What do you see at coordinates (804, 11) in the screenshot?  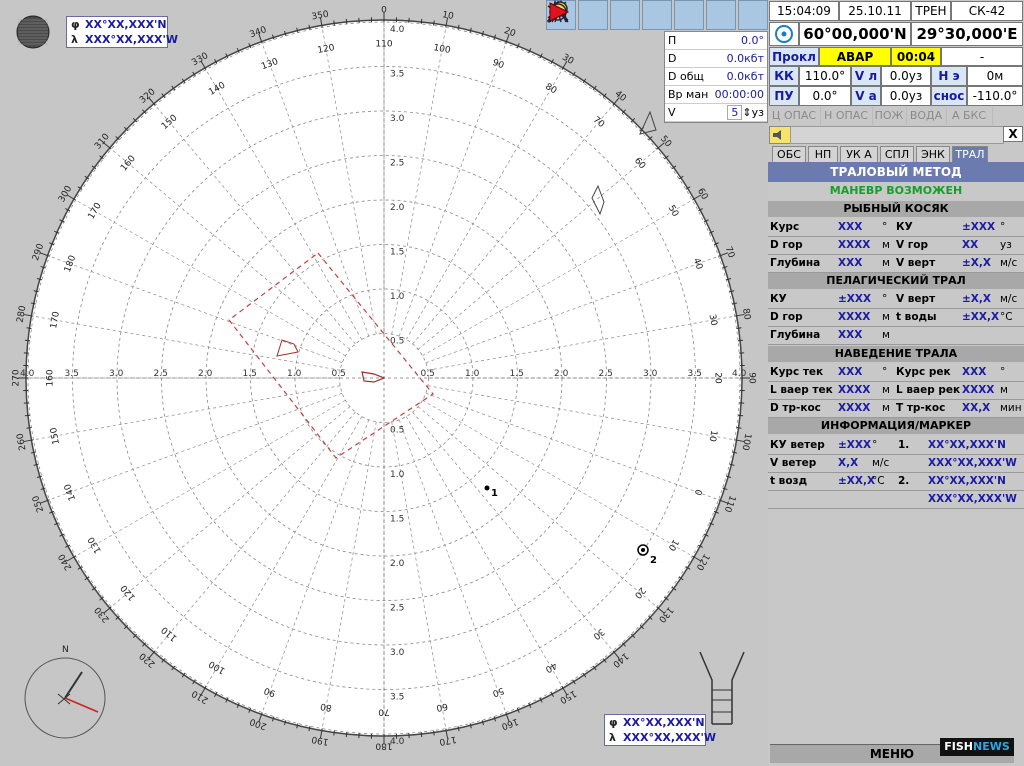 I see `time: 15:04:09` at bounding box center [804, 11].